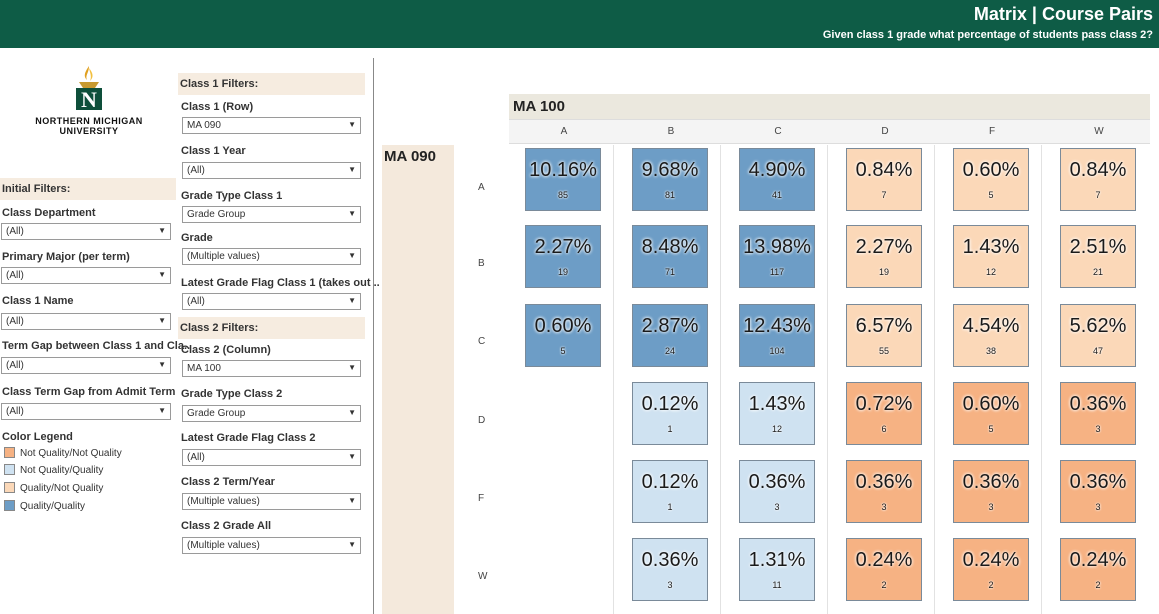 This screenshot has height=614, width=1159. Describe the element at coordinates (990, 351) in the screenshot. I see `cell-count: 38` at that location.